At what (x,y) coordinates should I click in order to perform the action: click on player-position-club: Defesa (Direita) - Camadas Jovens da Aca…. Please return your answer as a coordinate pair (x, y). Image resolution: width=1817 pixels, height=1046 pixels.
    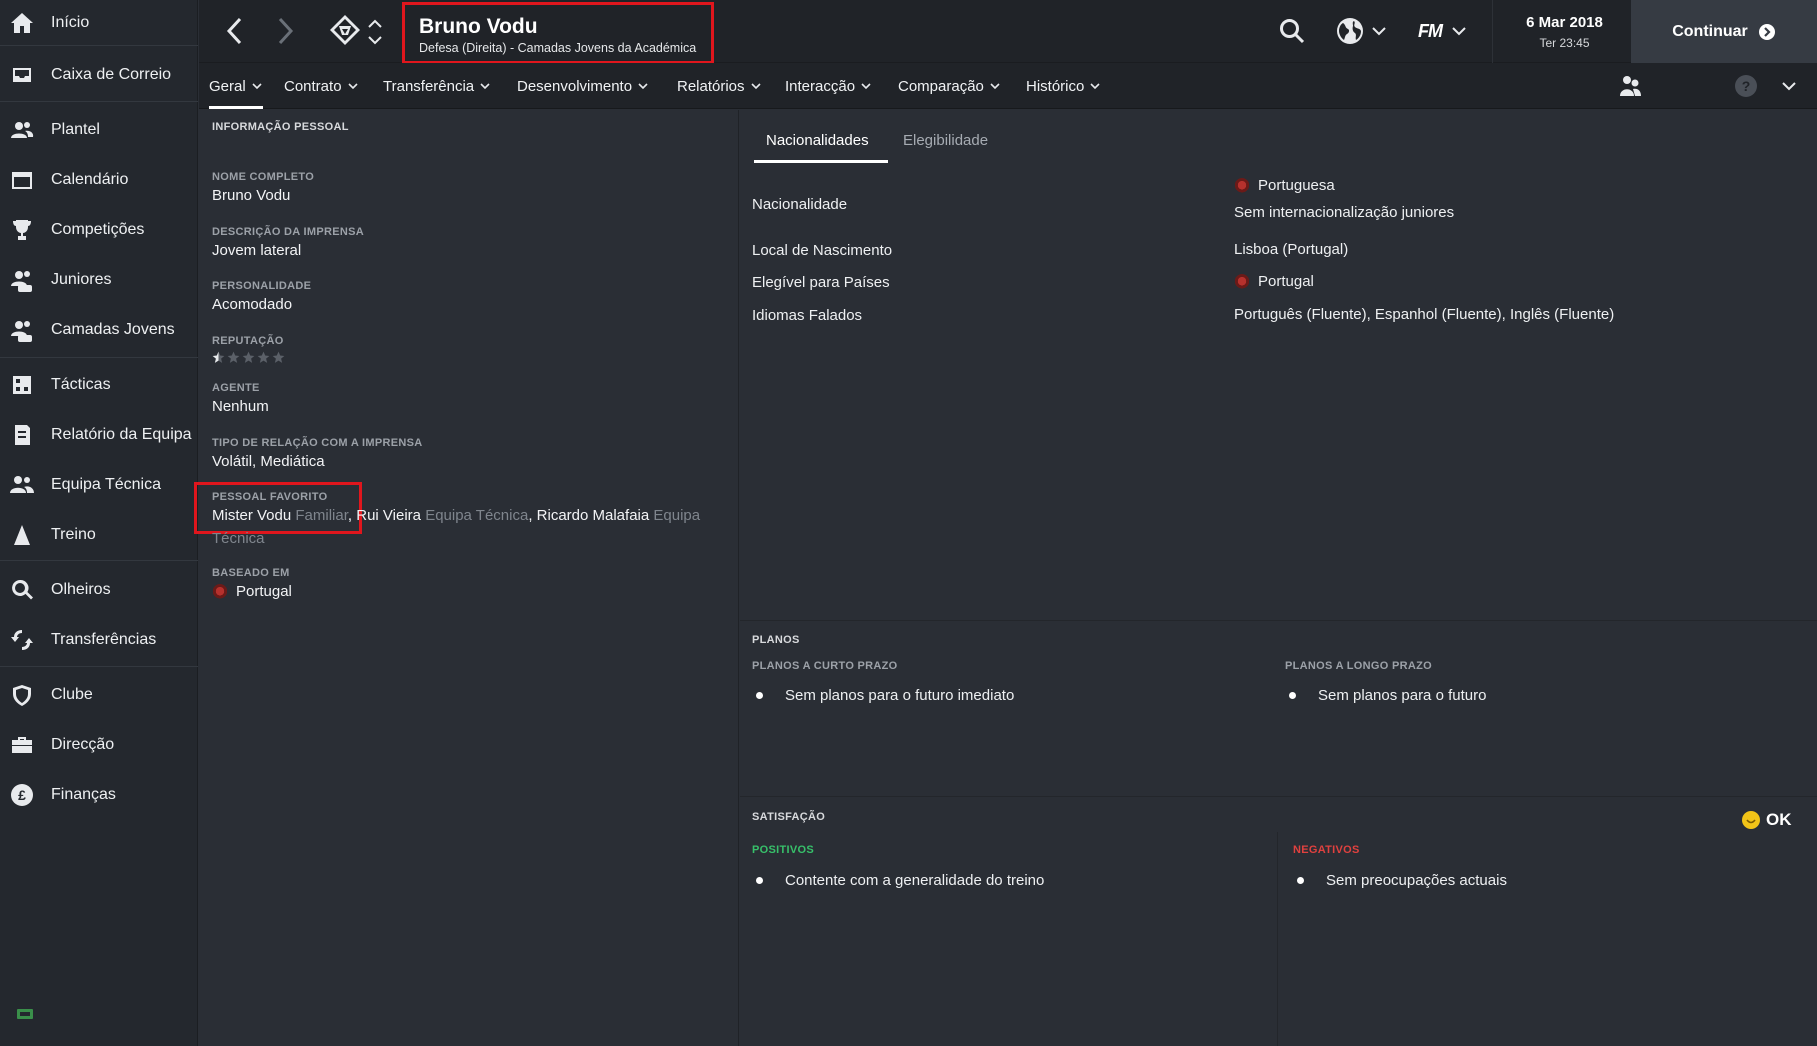
    Looking at the image, I should click on (558, 48).